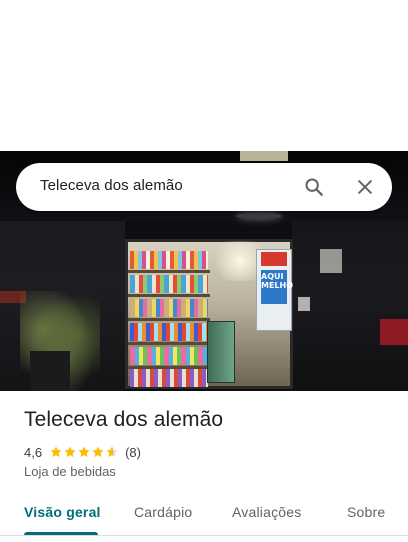  What do you see at coordinates (163, 512) in the screenshot?
I see `tab-menu: Cardápio` at bounding box center [163, 512].